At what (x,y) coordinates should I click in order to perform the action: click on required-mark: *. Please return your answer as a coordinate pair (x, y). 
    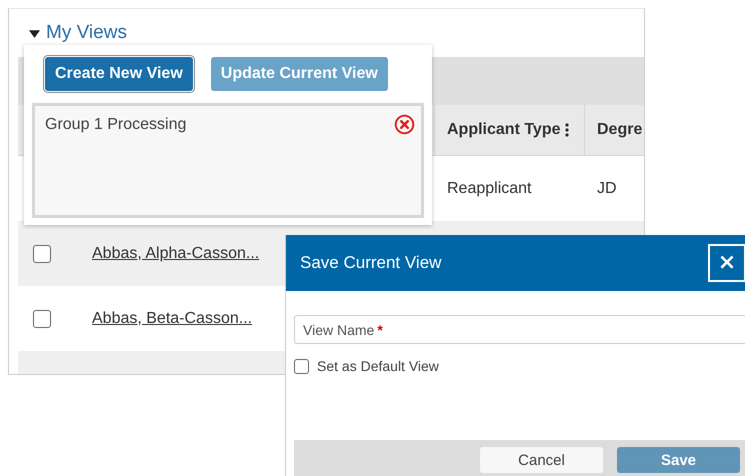
    Looking at the image, I should click on (380, 330).